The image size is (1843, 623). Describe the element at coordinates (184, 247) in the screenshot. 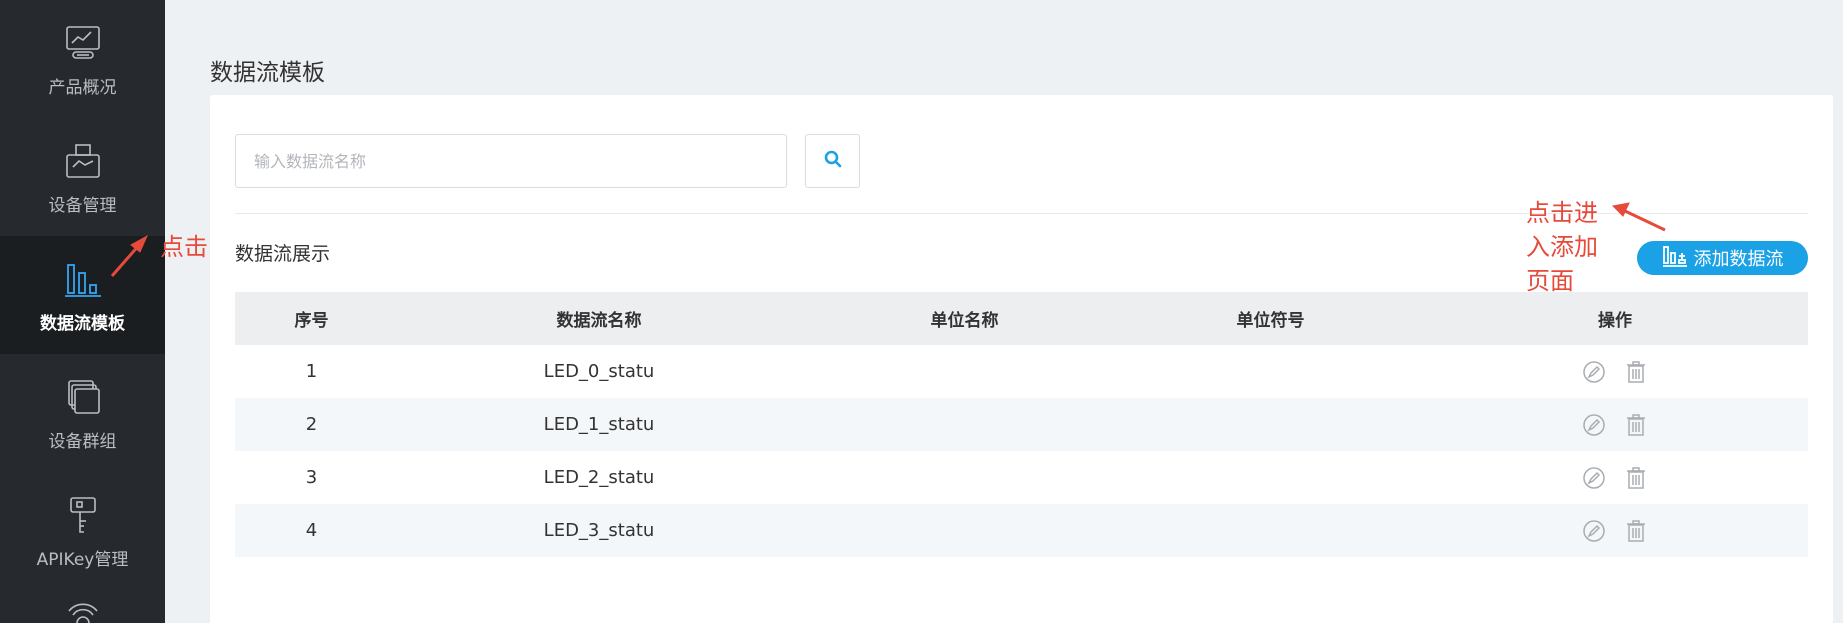

I see `annotation-click-sidebar: 点击` at that location.